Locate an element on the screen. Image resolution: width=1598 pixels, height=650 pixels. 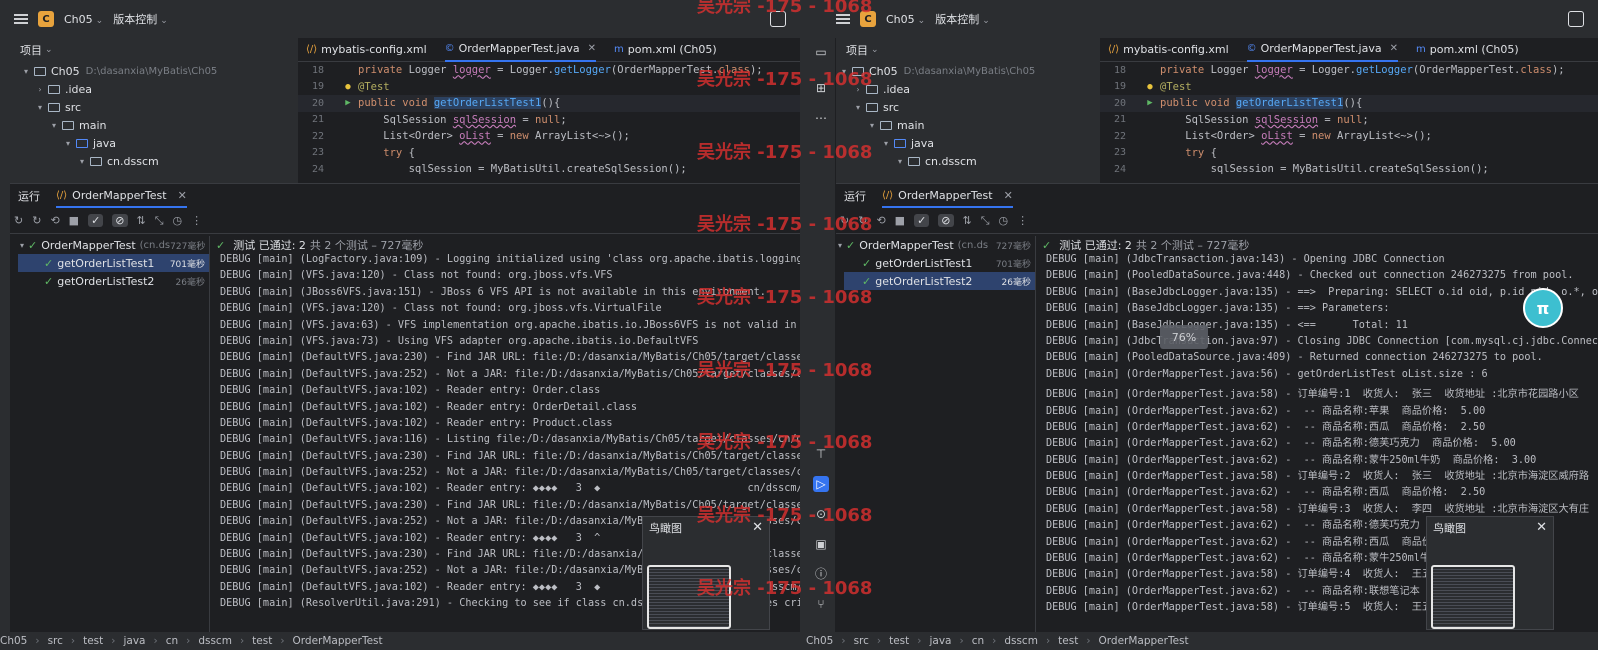
class-file-icon: © is located at coordinates (1251, 48).